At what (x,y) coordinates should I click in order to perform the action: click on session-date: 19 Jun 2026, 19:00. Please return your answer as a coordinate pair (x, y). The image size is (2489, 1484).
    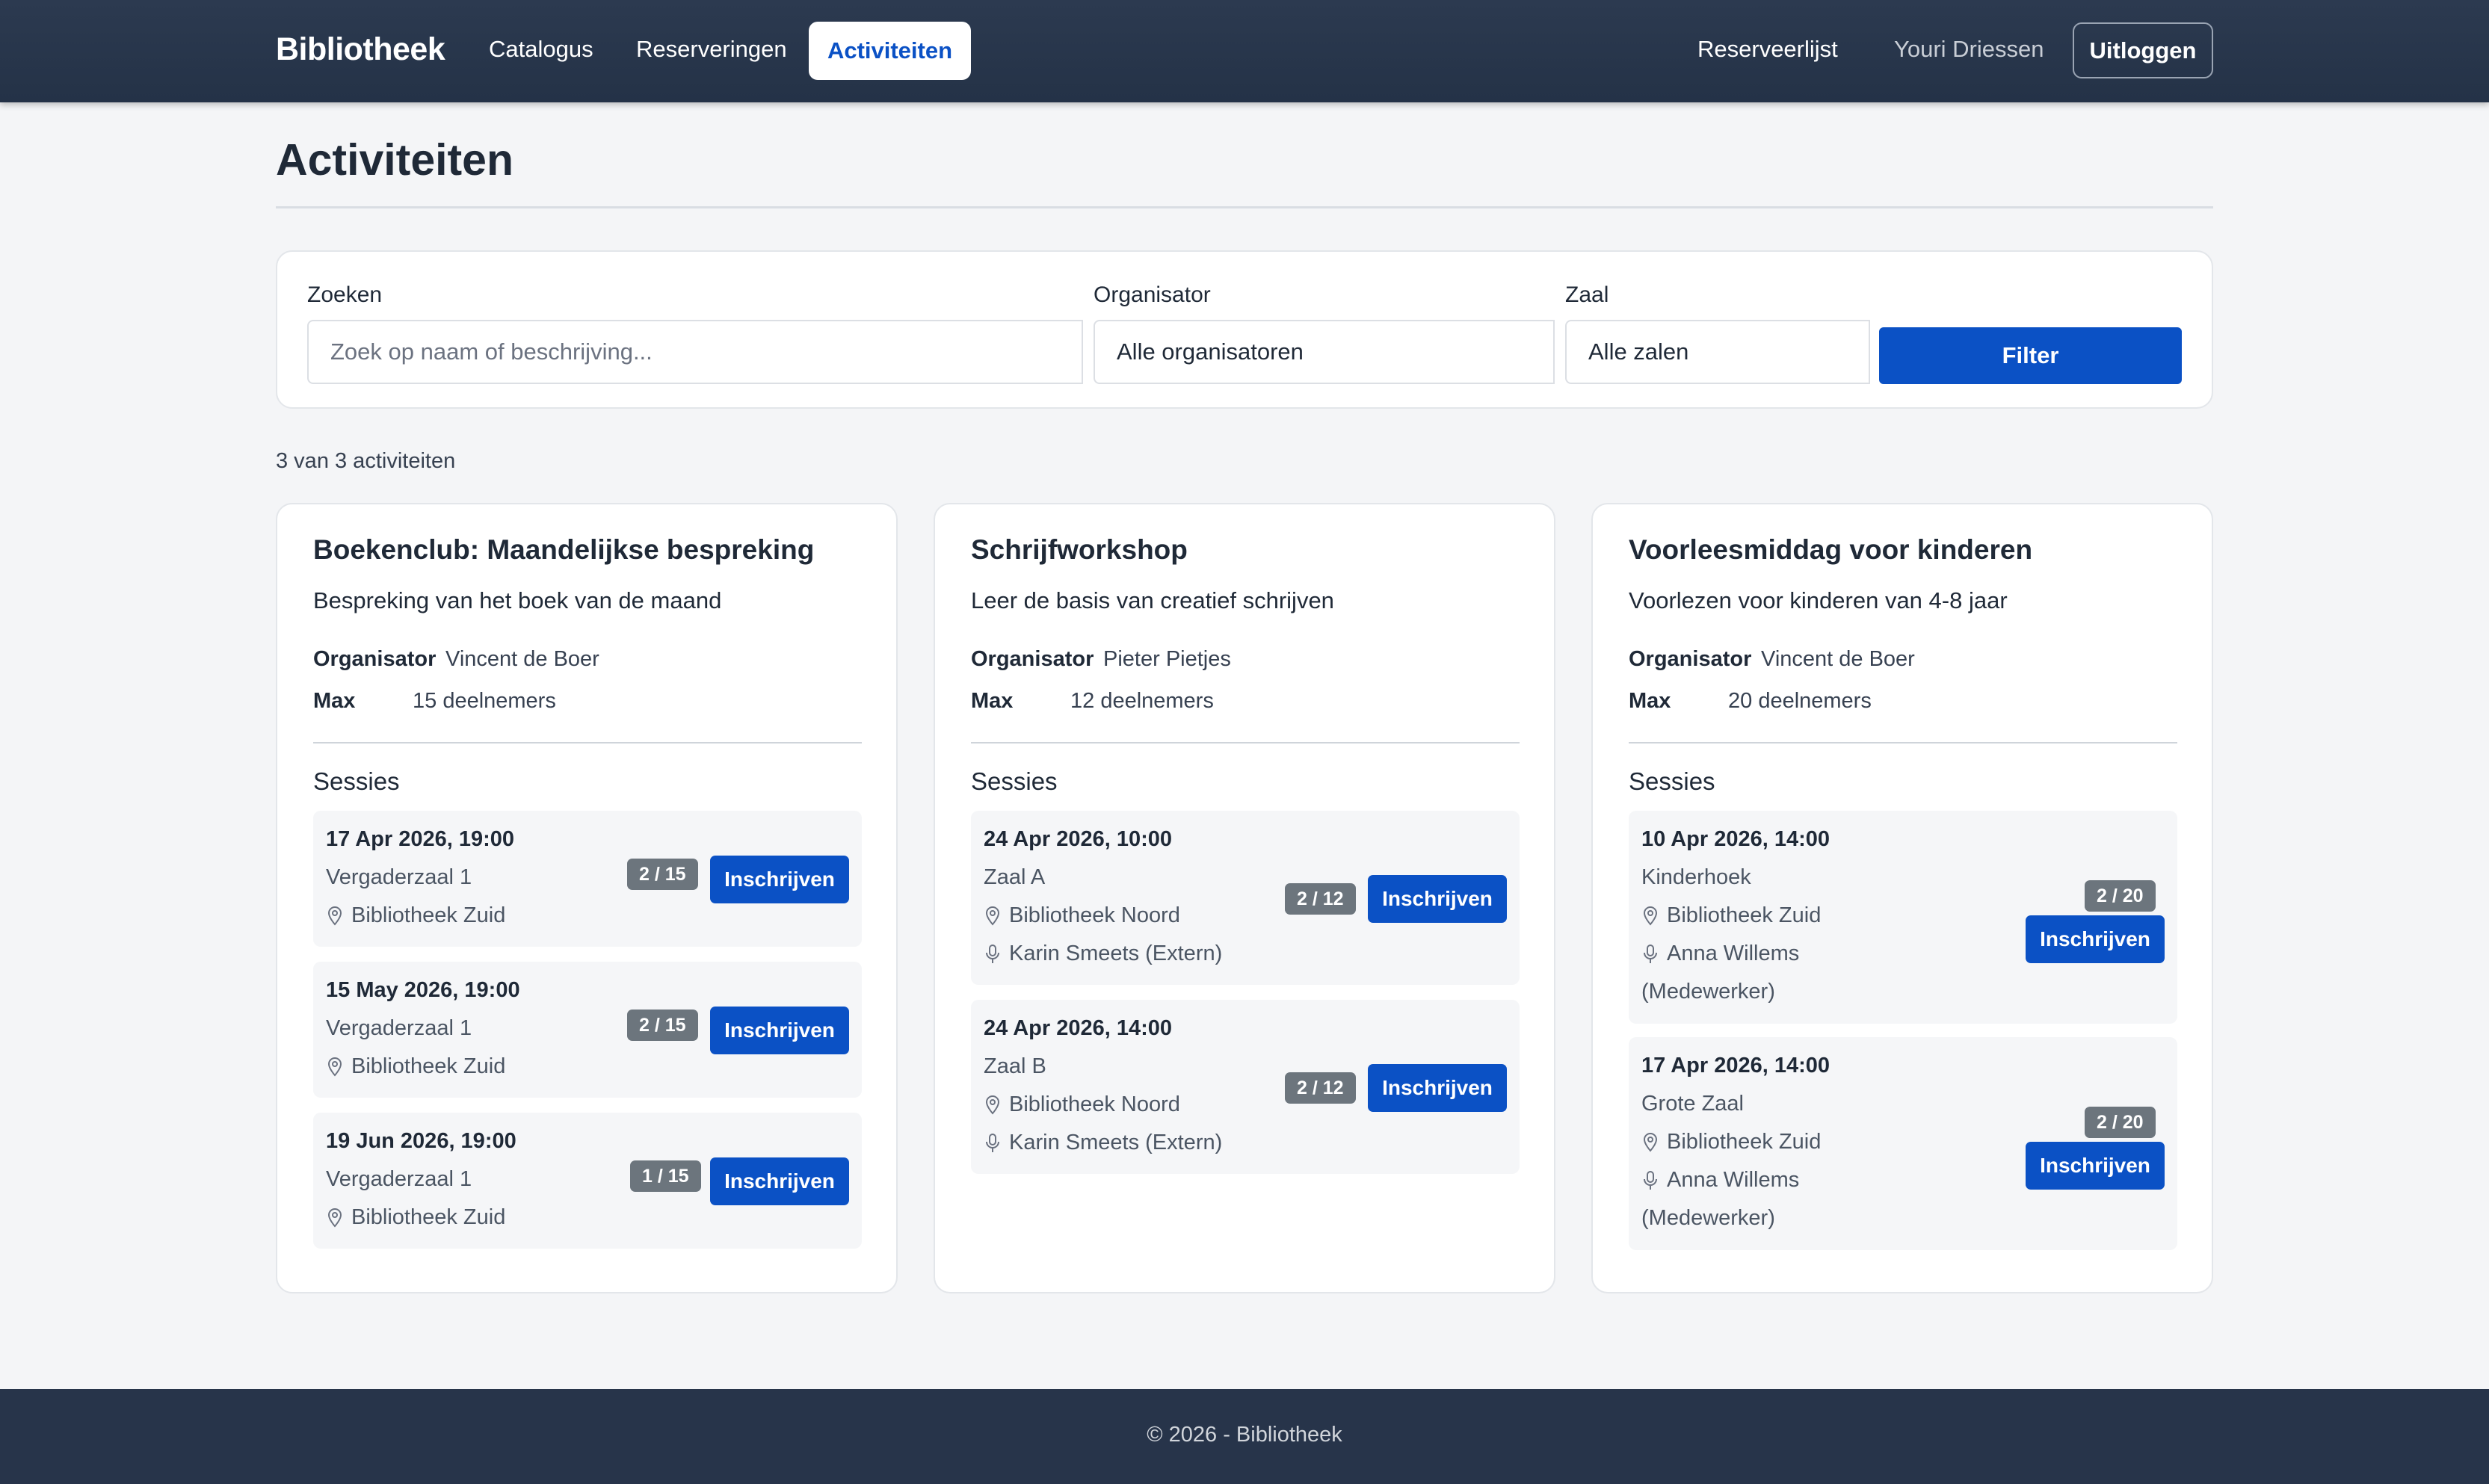
    Looking at the image, I should click on (421, 1141).